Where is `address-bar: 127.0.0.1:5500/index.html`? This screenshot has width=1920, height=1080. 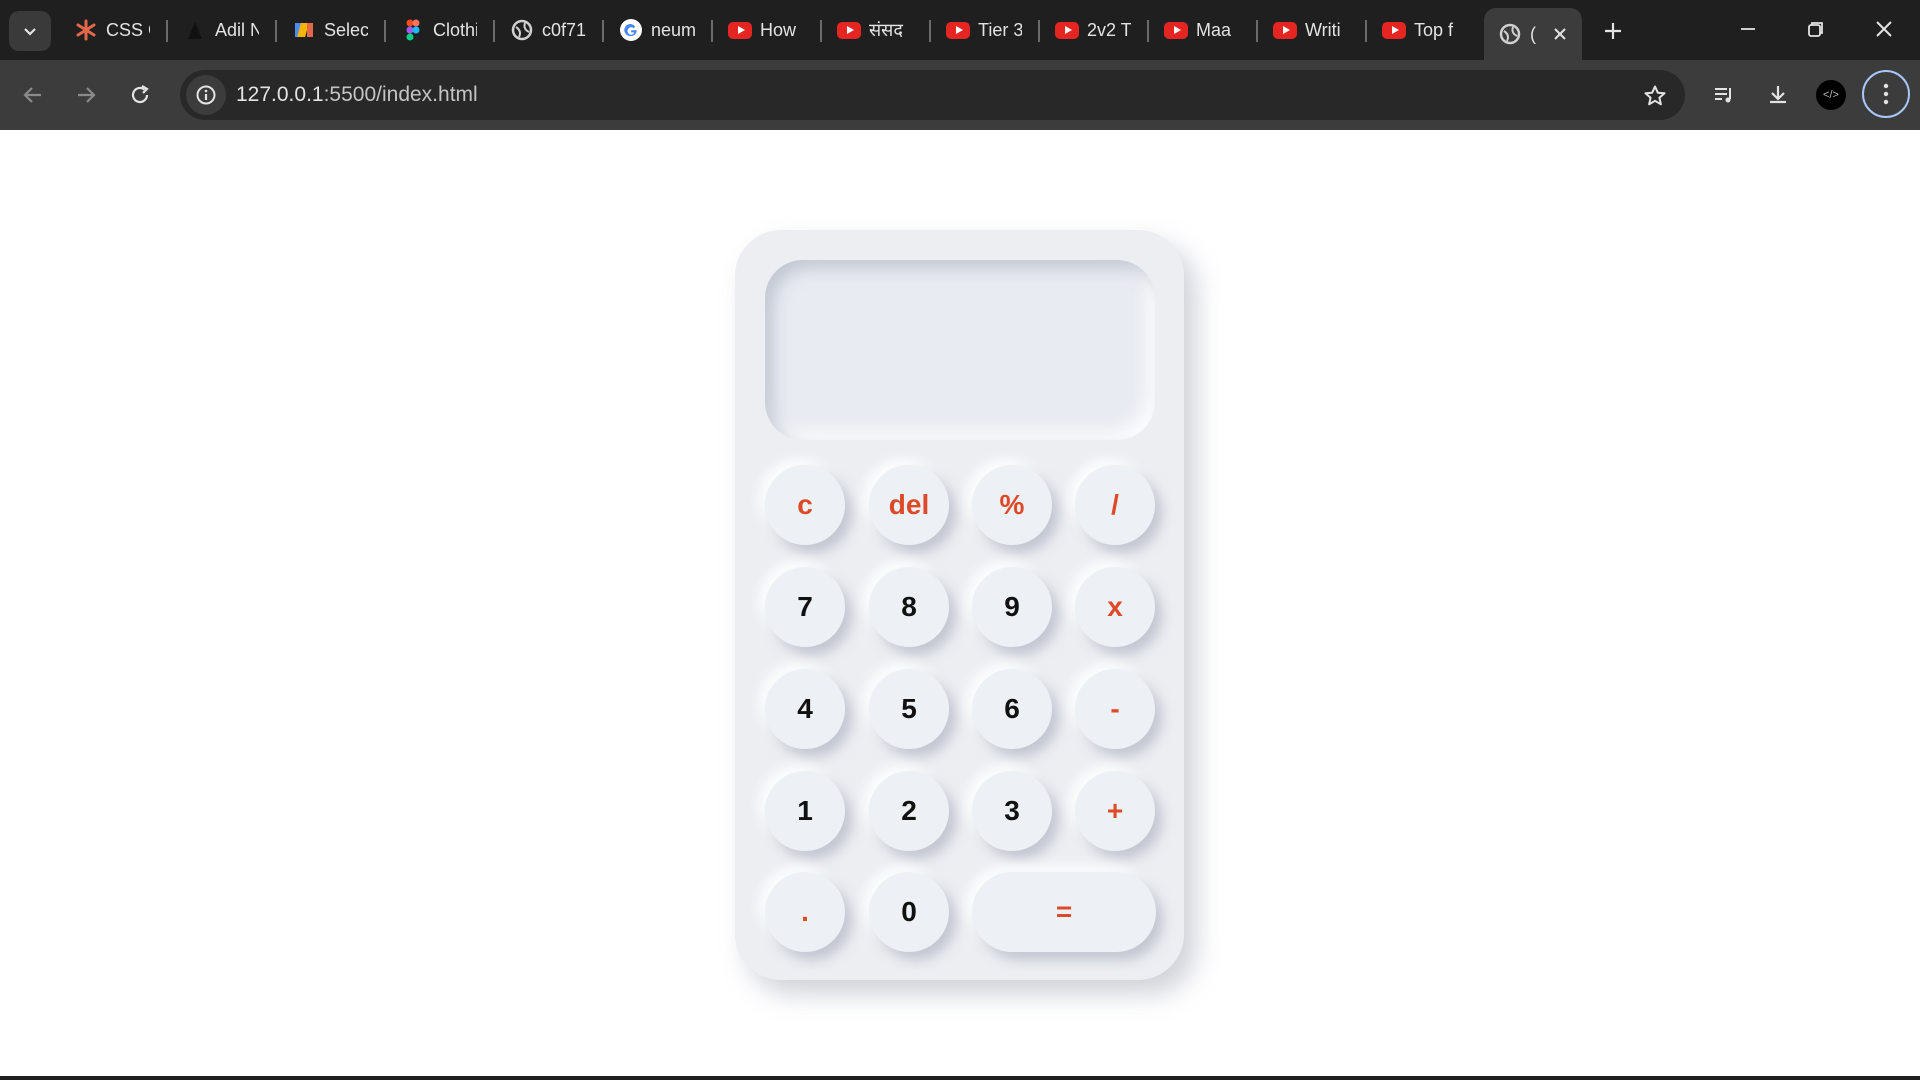 address-bar: 127.0.0.1:5500/index.html is located at coordinates (932, 95).